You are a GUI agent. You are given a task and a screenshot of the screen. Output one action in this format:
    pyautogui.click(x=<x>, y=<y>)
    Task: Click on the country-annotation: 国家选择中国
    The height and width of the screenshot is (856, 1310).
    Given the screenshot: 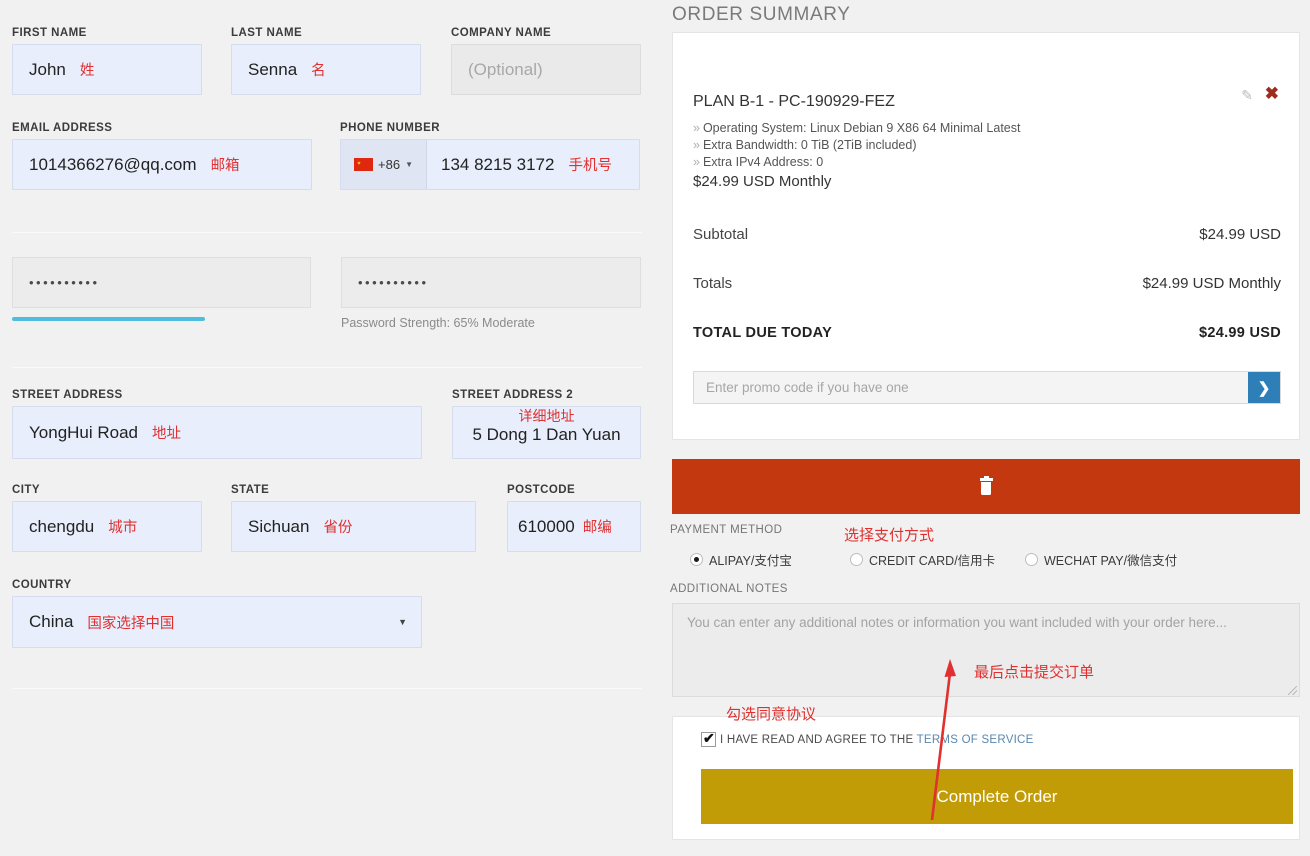 What is the action you would take?
    pyautogui.click(x=131, y=623)
    